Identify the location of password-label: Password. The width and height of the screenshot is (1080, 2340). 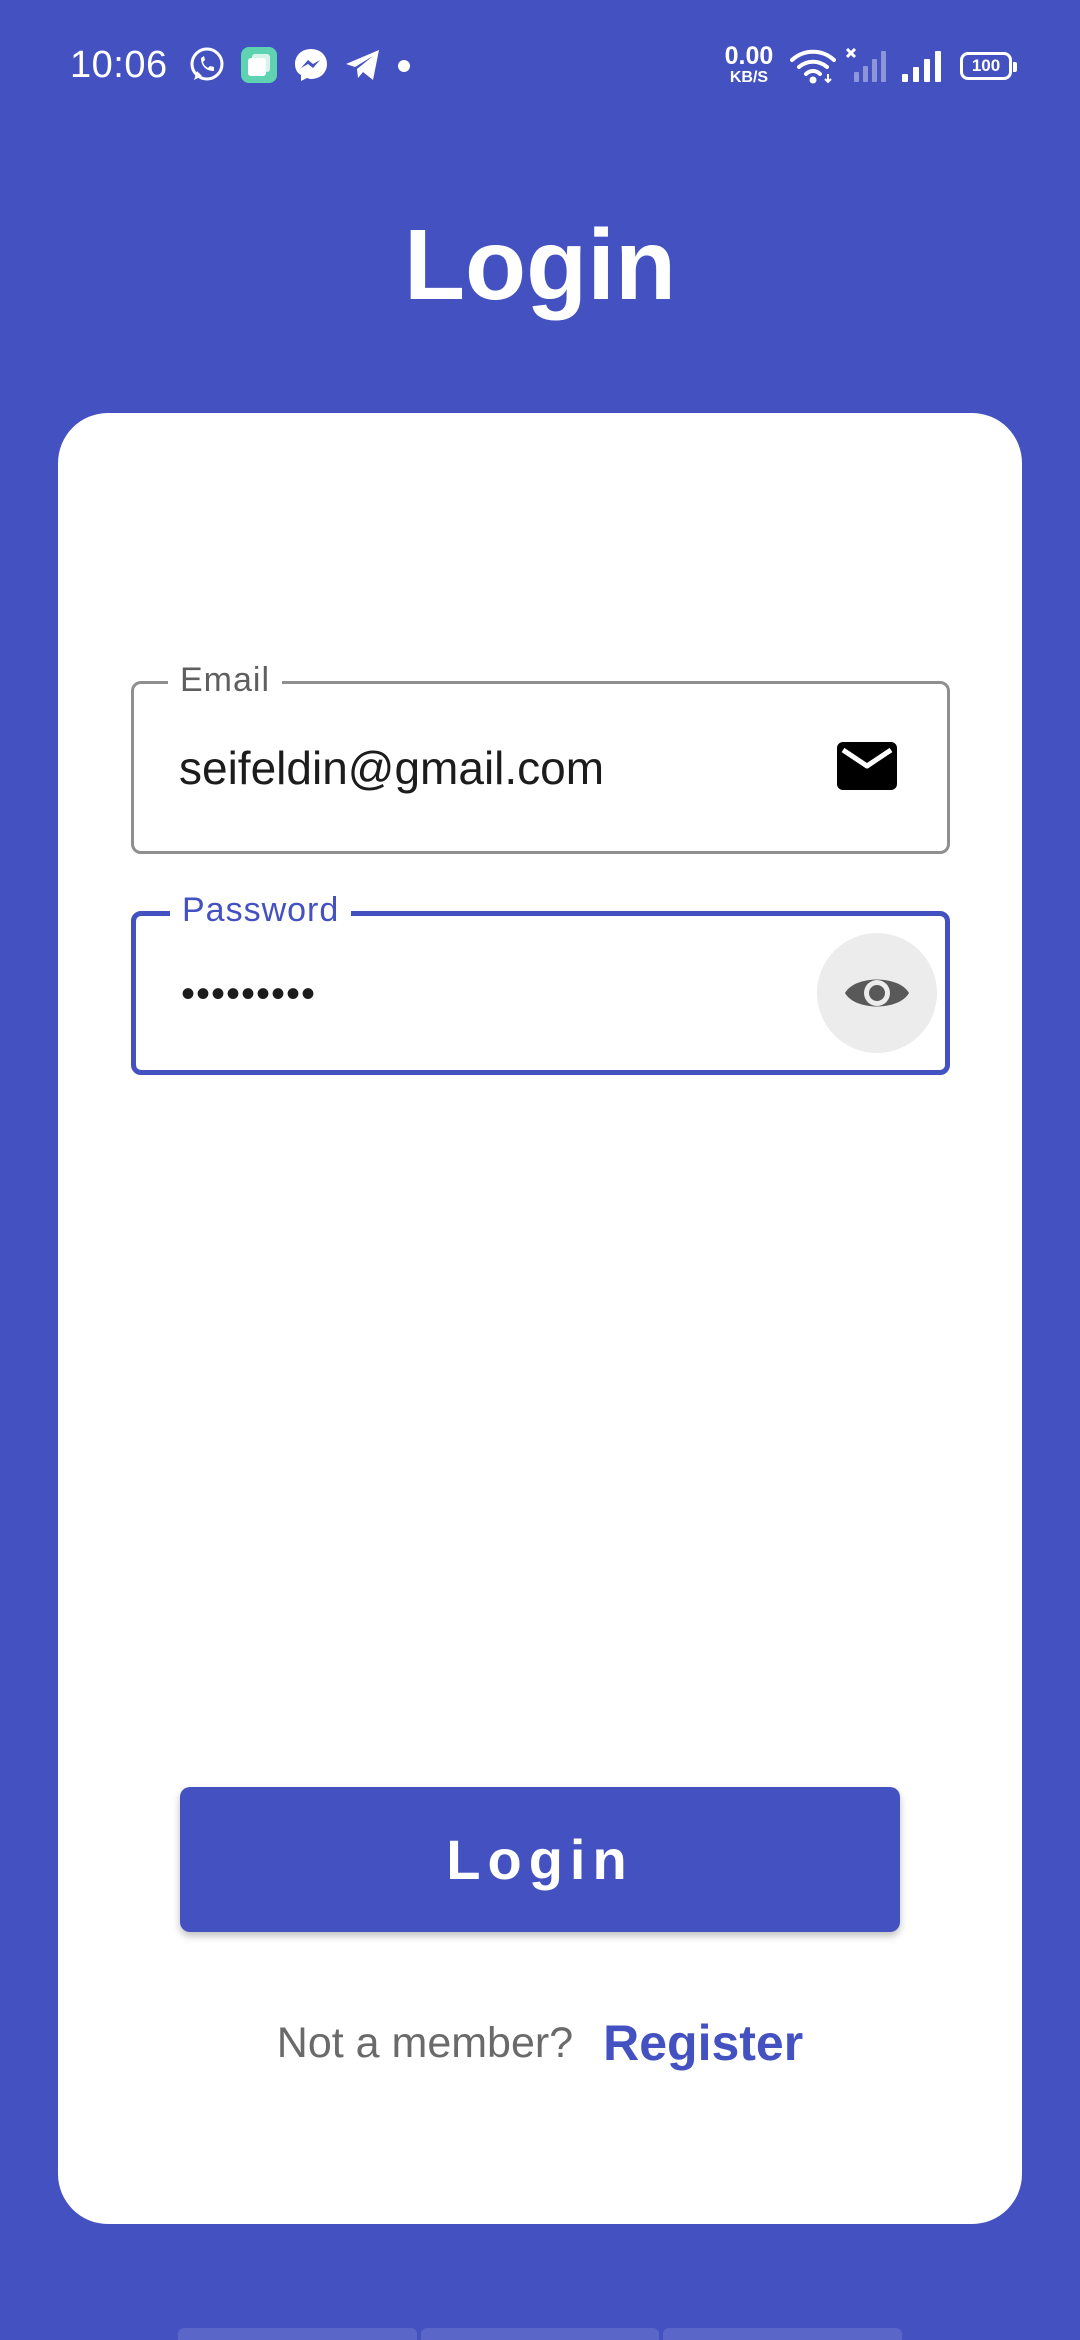
(261, 910).